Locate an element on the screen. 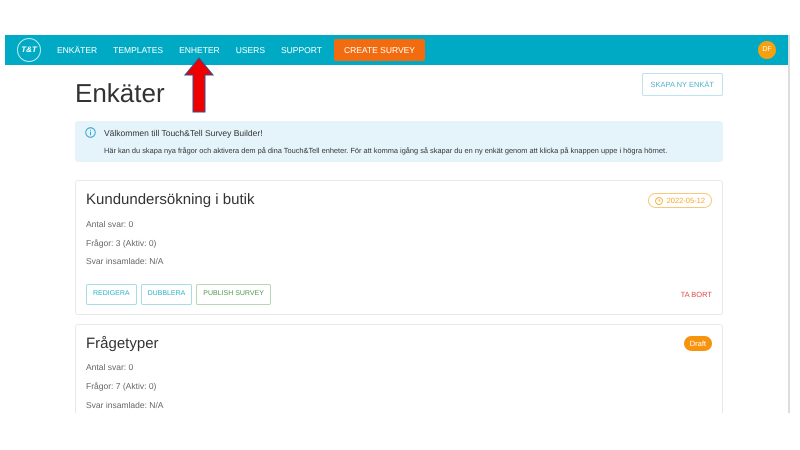 This screenshot has width=800, height=450. clock-icon is located at coordinates (658, 200).